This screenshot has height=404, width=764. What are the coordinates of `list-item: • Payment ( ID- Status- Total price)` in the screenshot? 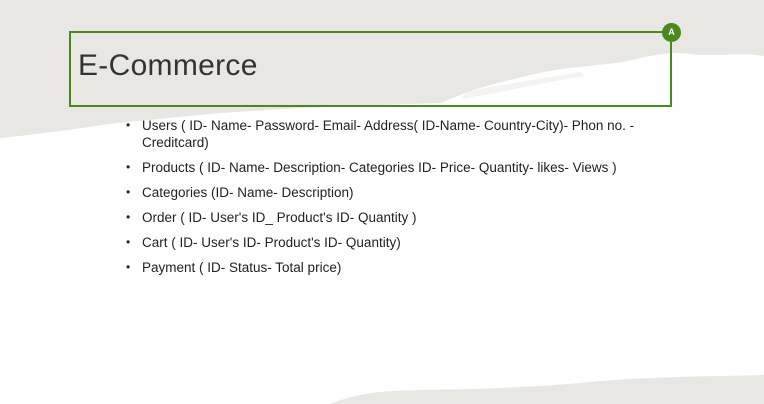 It's located at (381, 267).